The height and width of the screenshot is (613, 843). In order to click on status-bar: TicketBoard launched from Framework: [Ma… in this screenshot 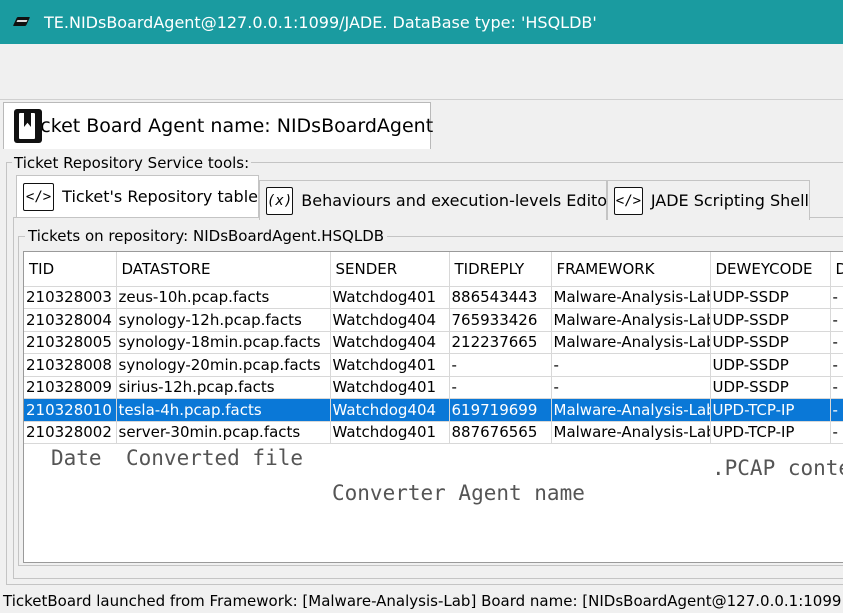, I will do `click(421, 601)`.